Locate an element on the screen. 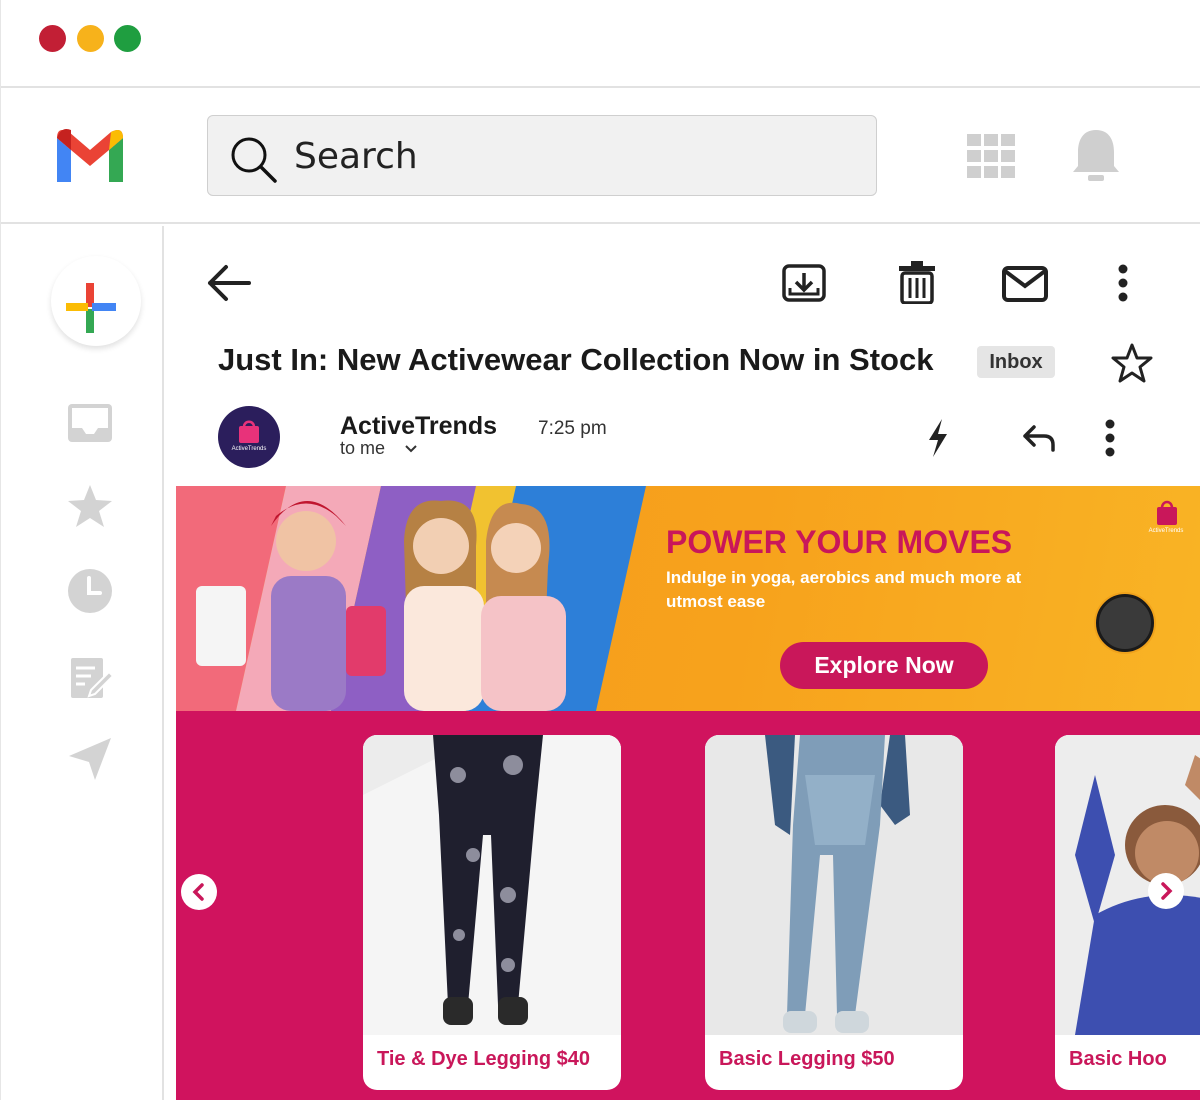 This screenshot has height=1100, width=1200. sender-avatar: ActiveTrends is located at coordinates (249, 437).